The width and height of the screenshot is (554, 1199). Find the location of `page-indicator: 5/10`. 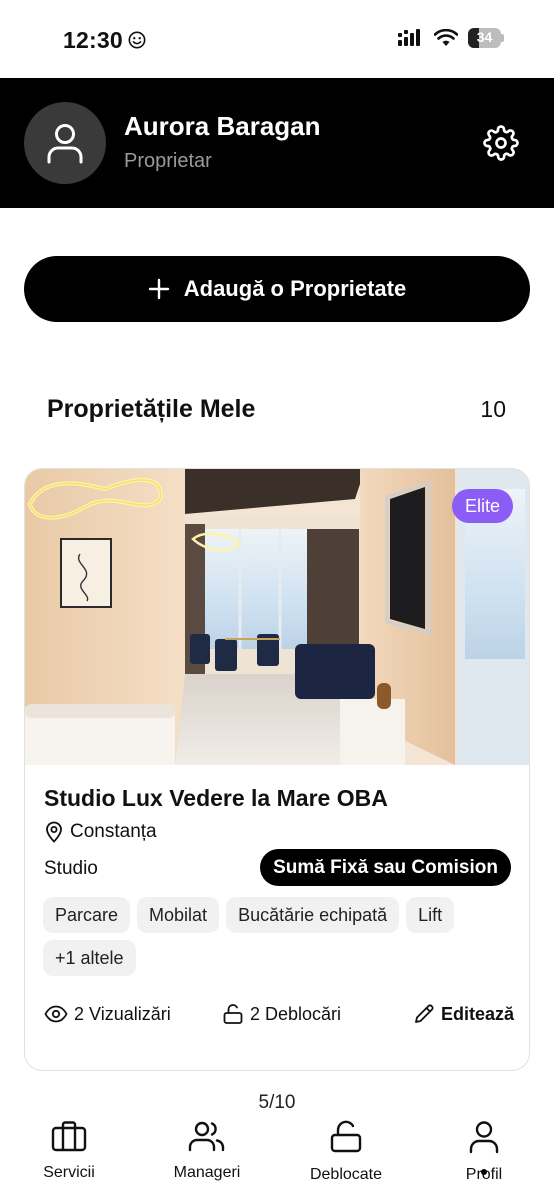

page-indicator: 5/10 is located at coordinates (277, 1102).